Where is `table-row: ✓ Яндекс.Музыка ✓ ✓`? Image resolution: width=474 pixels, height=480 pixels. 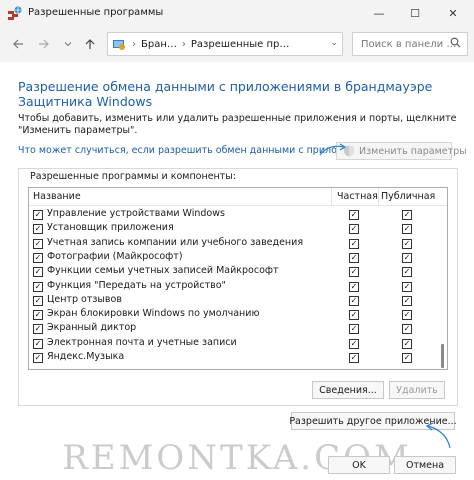 table-row: ✓ Яндекс.Музыка ✓ ✓ is located at coordinates (234, 358).